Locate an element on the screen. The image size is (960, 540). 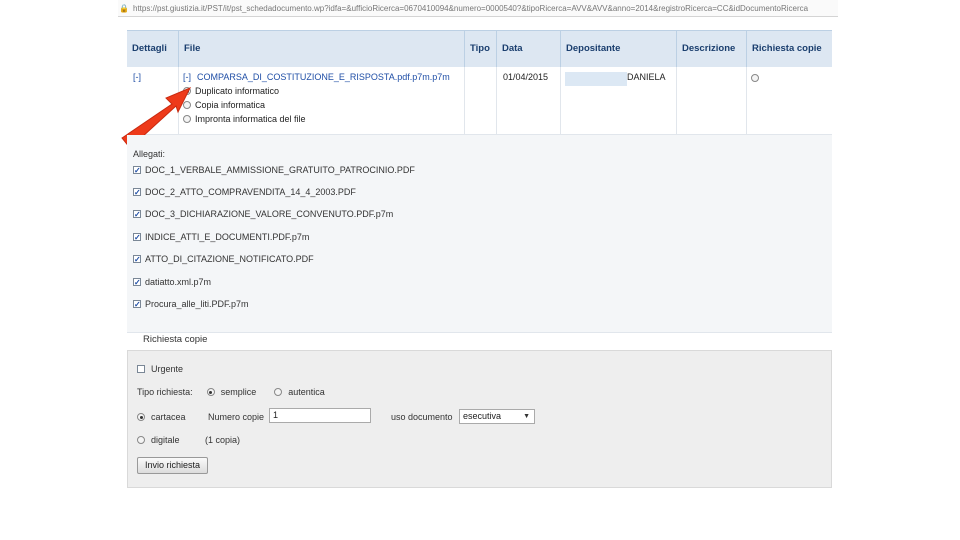
data-value: 01/04/2015 is located at coordinates (526, 77).